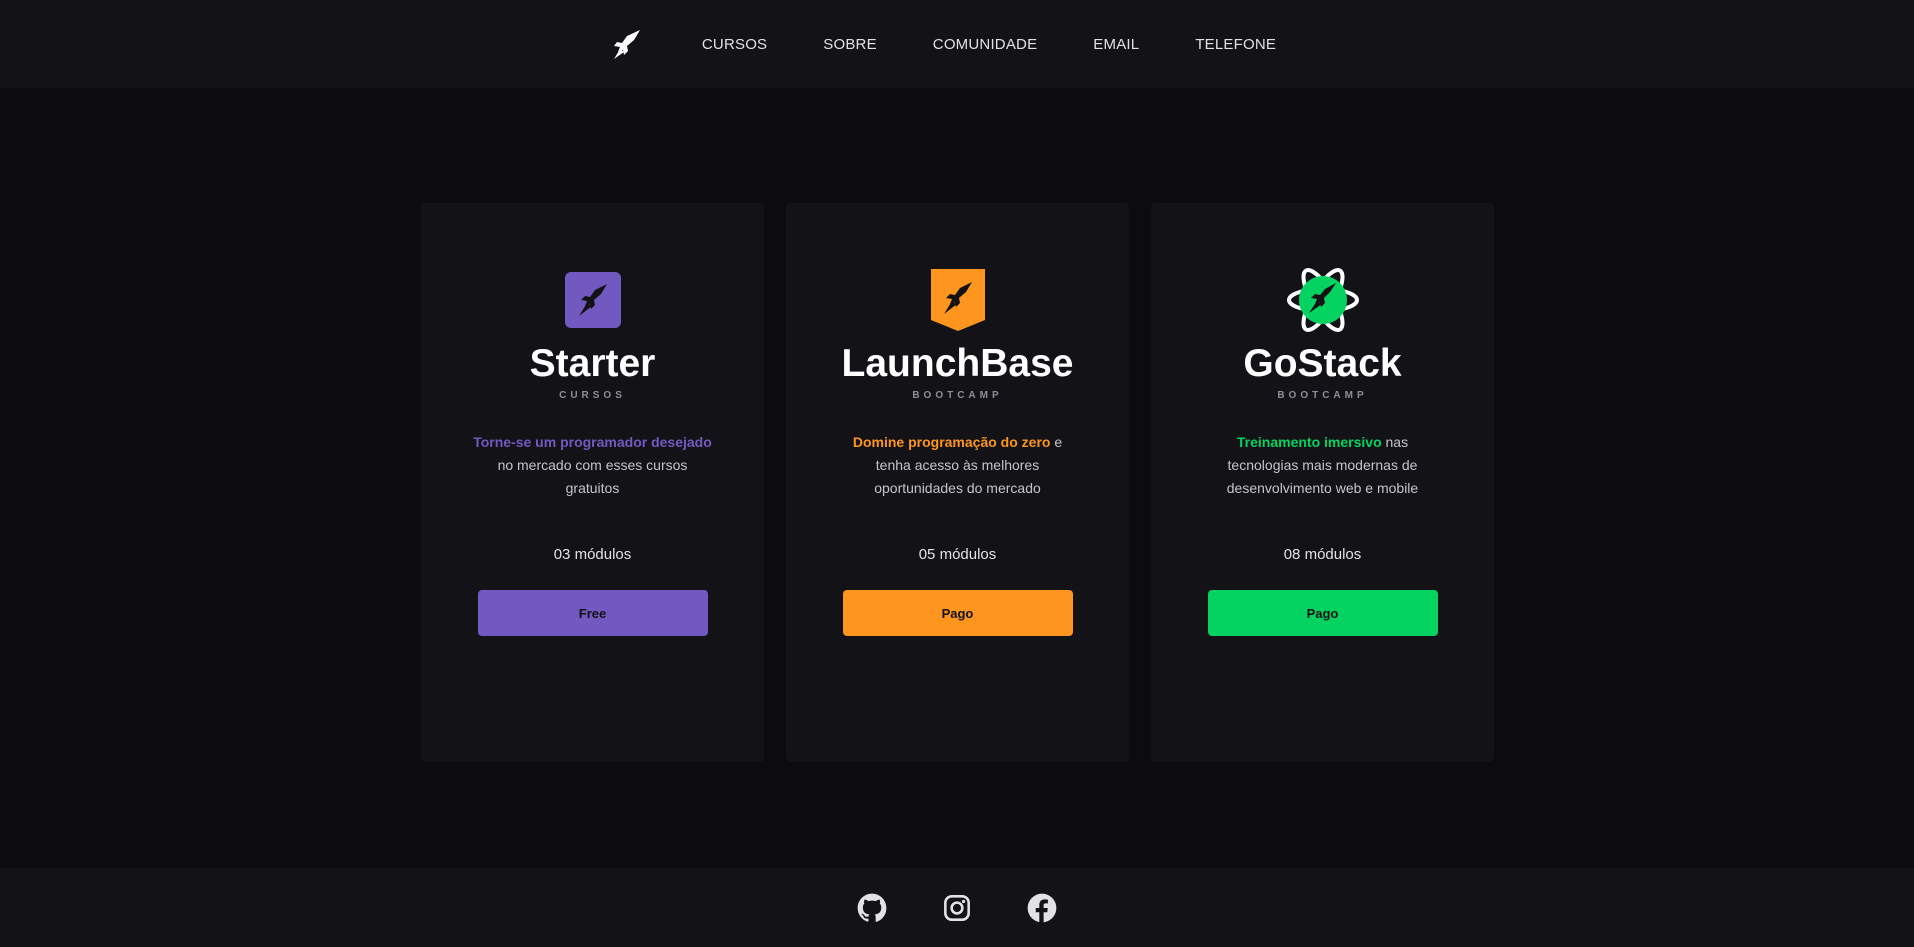  I want to click on nav-telefone: TELEFONE, so click(1235, 44).